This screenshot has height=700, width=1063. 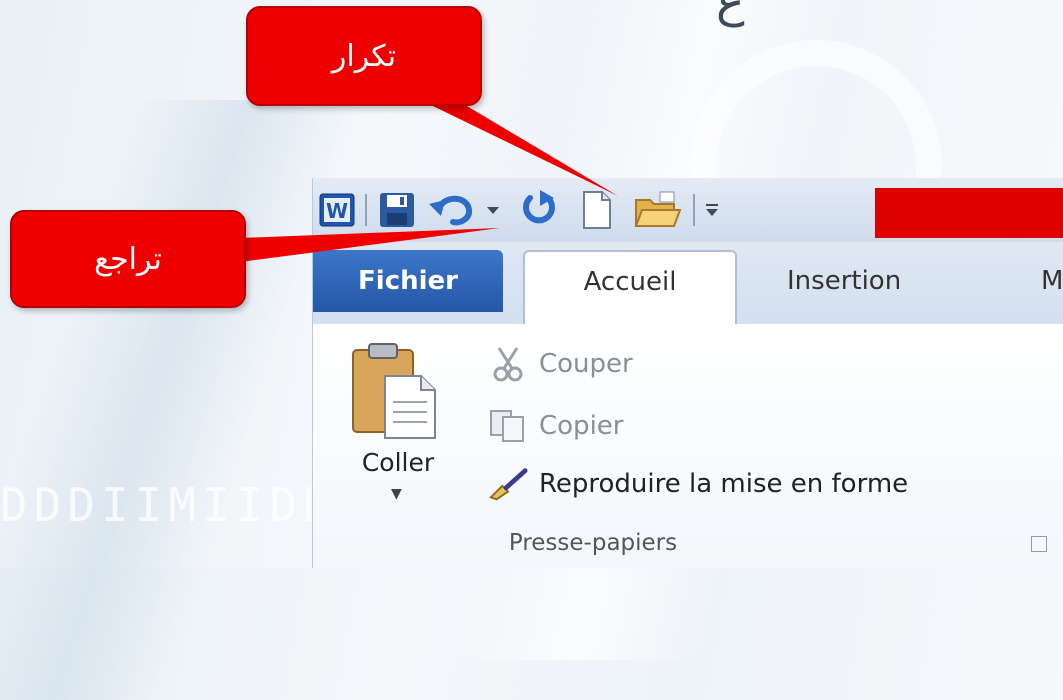 I want to click on redo-icon, so click(x=538, y=210).